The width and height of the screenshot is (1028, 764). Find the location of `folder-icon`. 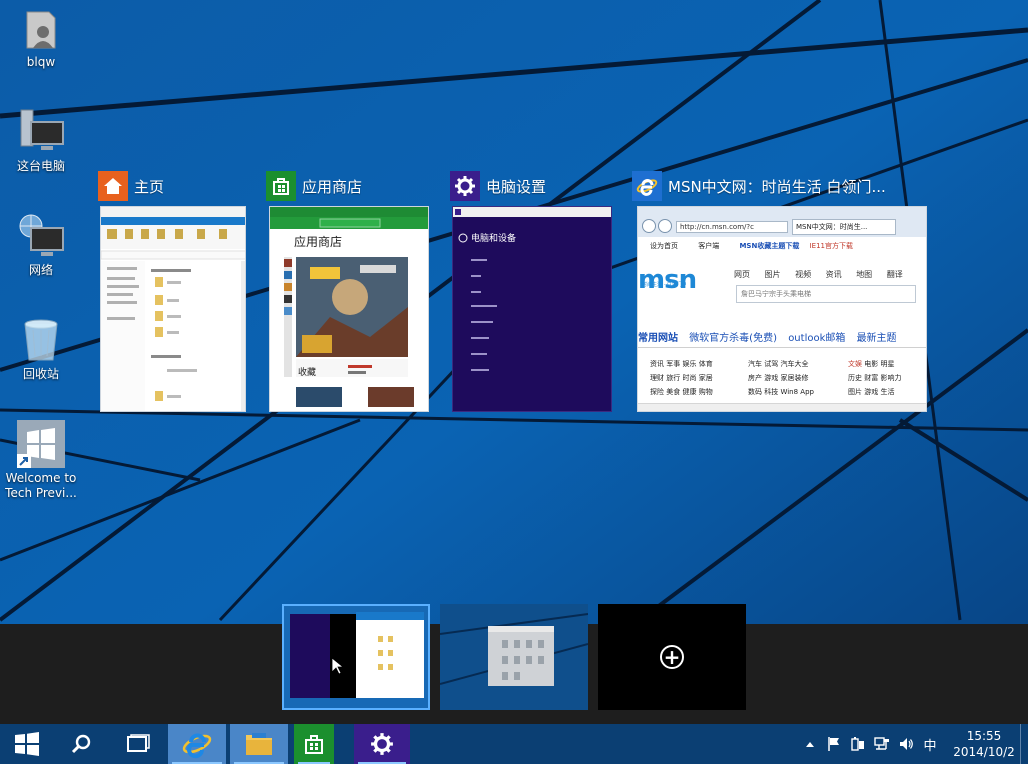

folder-icon is located at coordinates (259, 744).